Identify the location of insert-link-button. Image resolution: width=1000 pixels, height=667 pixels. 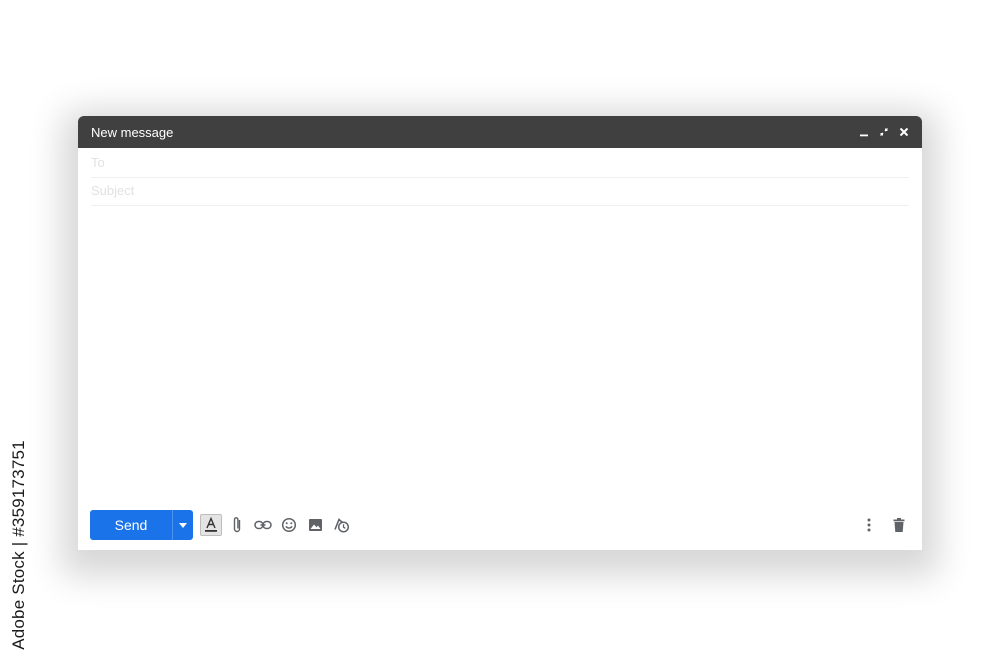
(263, 525).